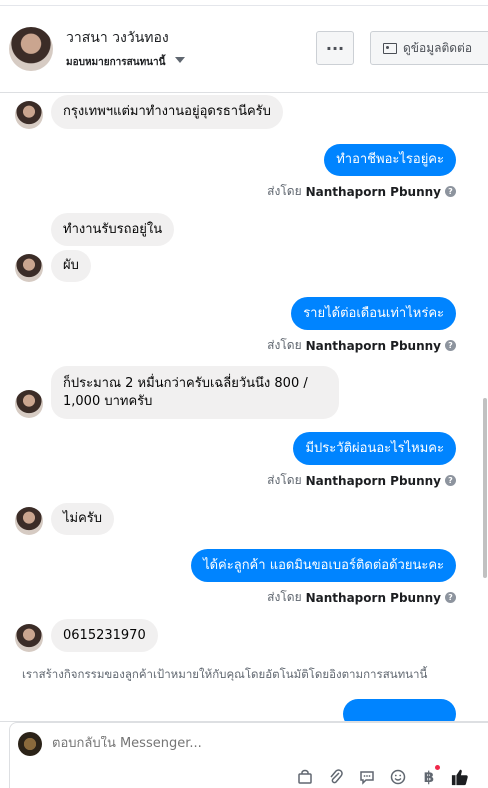 The height and width of the screenshot is (788, 488). I want to click on more-options-button: ···, so click(335, 48).